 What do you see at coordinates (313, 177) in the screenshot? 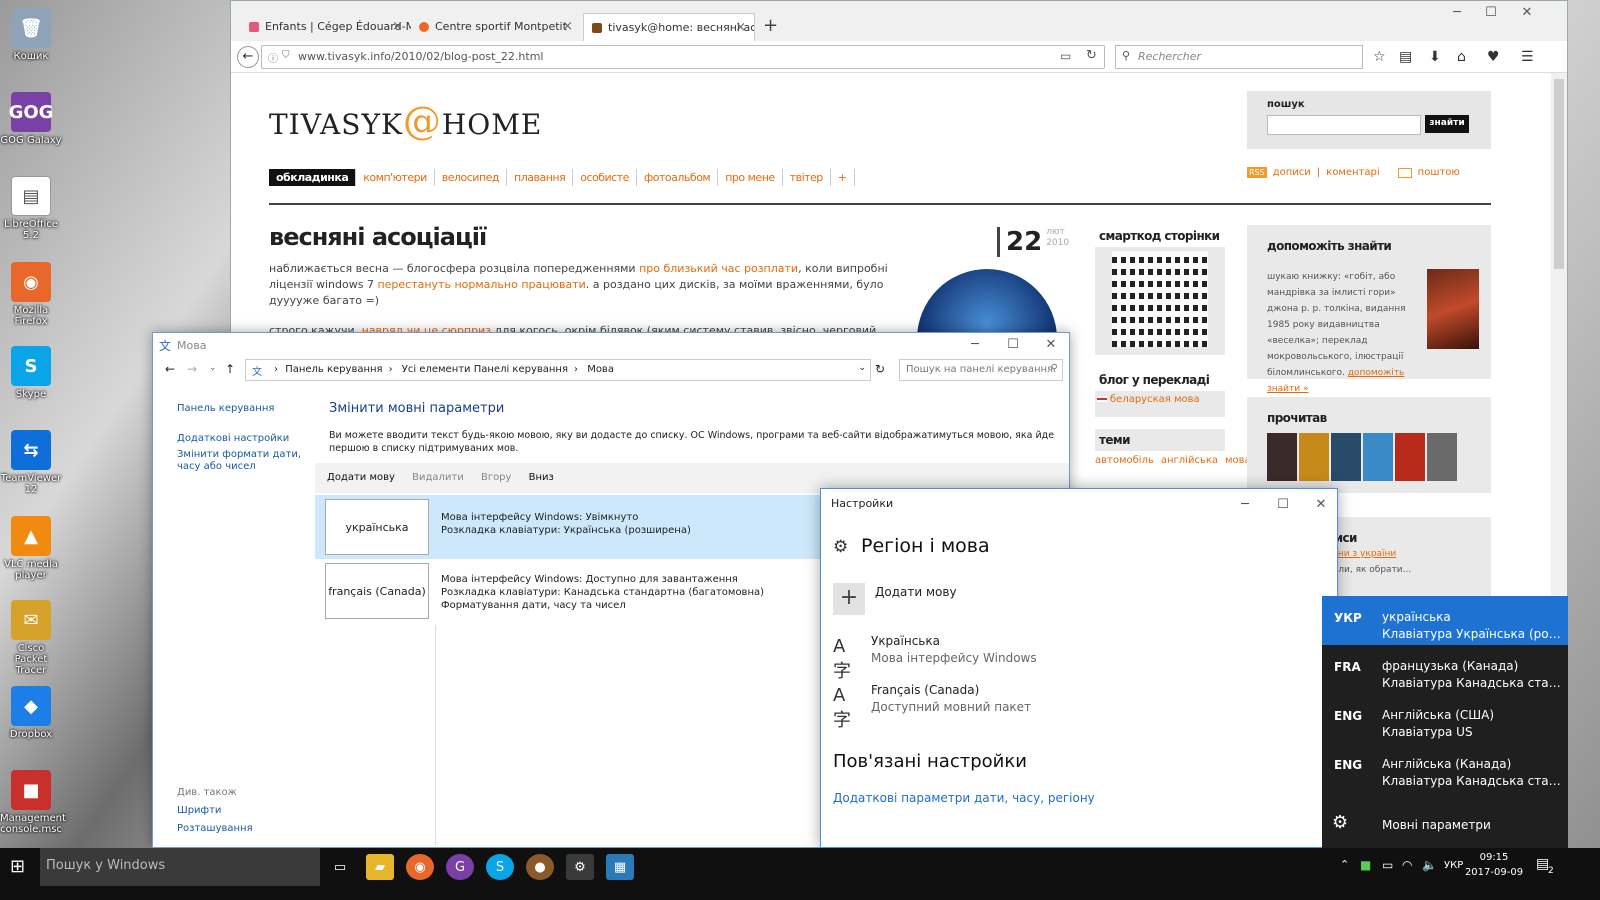
I see `site-menu-item: обкладинка` at bounding box center [313, 177].